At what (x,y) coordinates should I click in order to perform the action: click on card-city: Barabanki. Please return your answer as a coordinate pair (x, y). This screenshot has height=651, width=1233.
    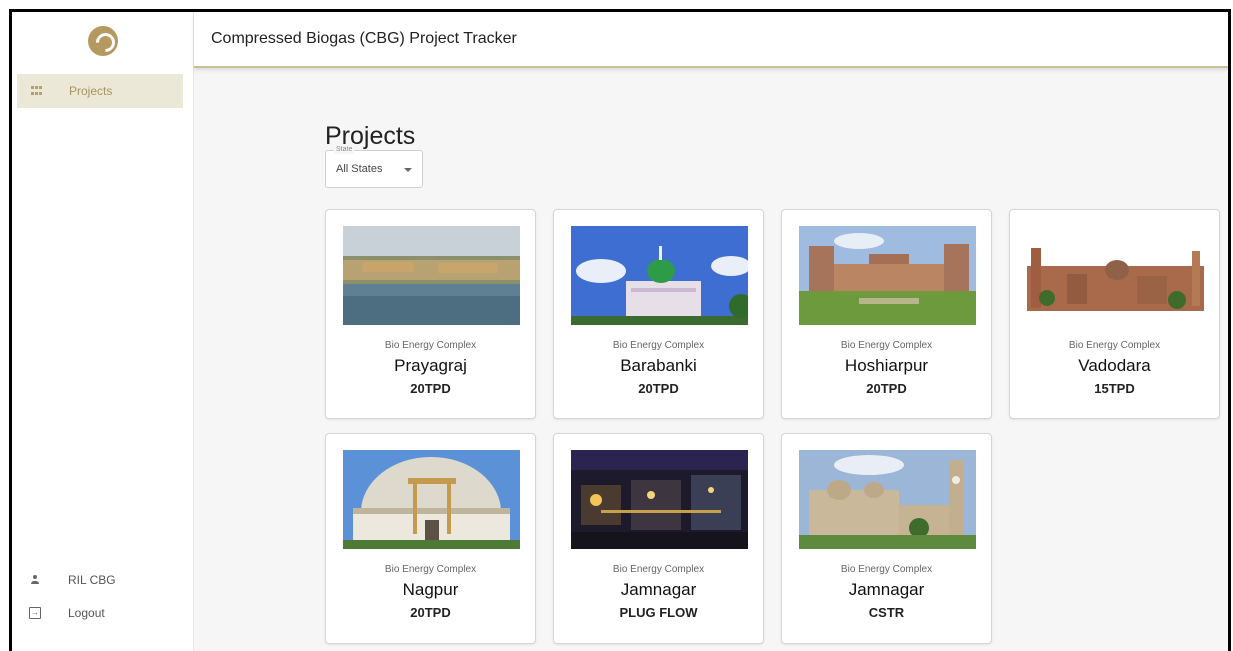
    Looking at the image, I should click on (658, 365).